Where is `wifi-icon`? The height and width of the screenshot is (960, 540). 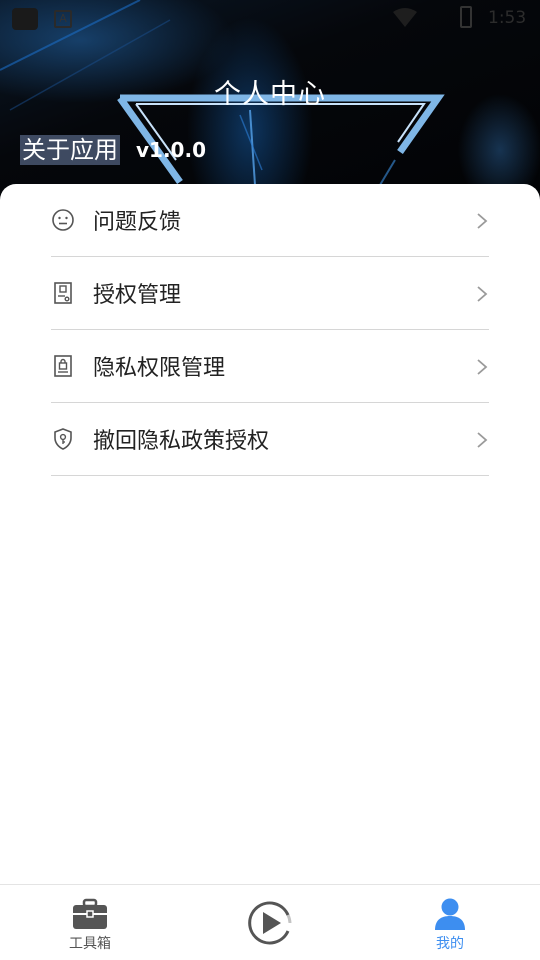
wifi-icon is located at coordinates (405, 17).